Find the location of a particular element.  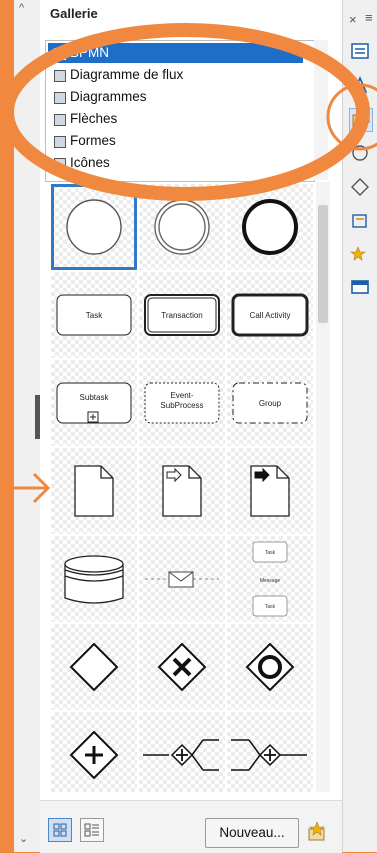

subtask-shape-graphic: Subtask is located at coordinates (94, 403).